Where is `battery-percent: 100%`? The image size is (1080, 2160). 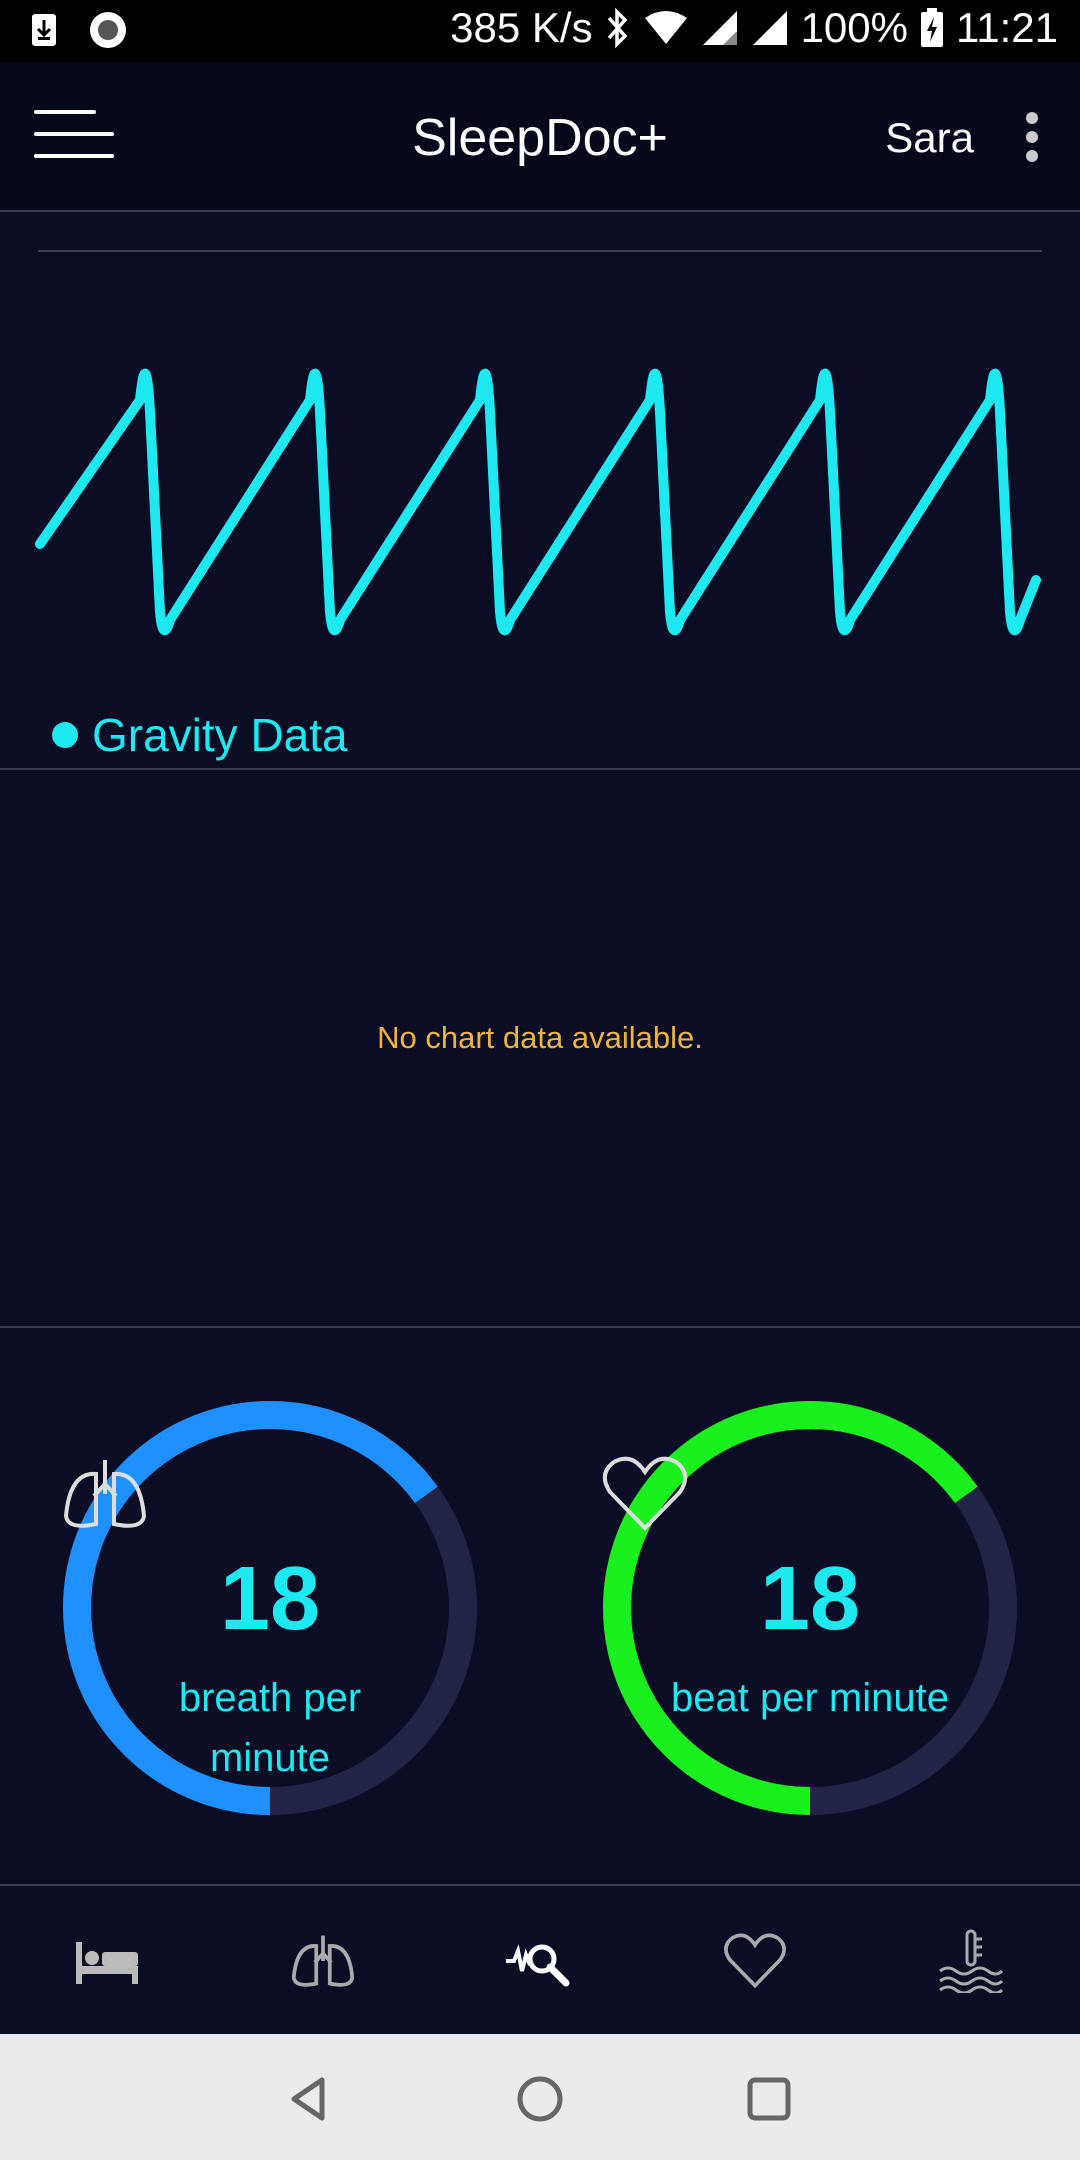
battery-percent: 100% is located at coordinates (854, 27).